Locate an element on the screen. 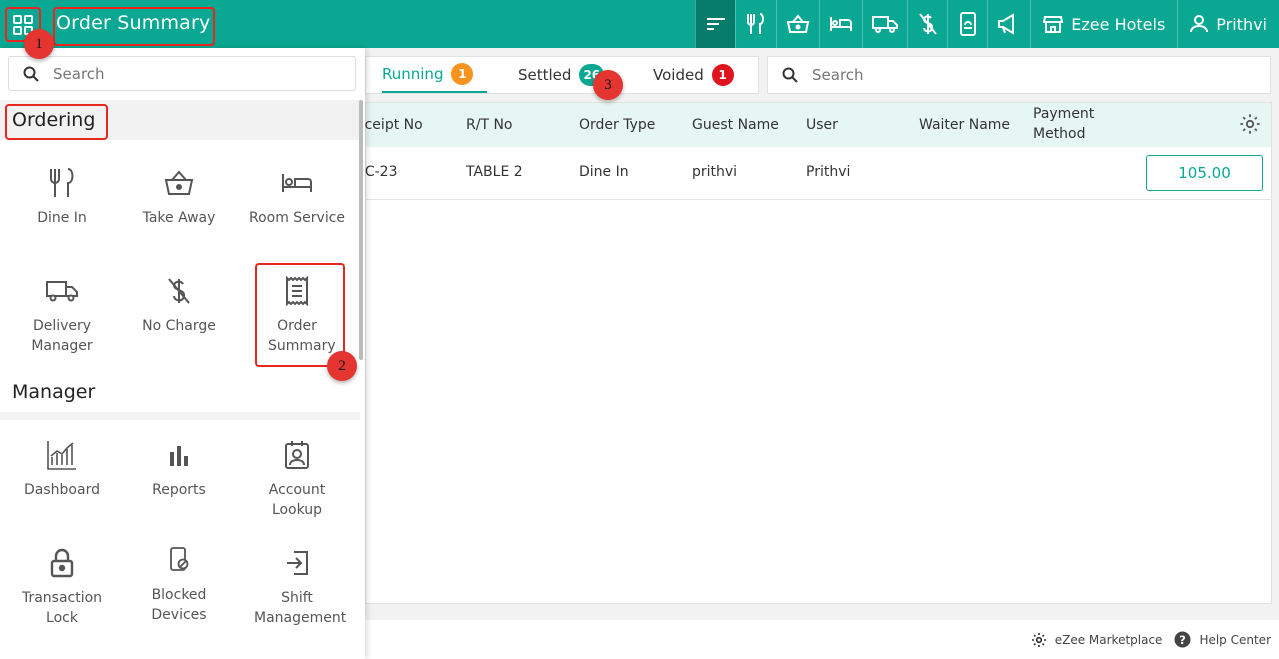 Image resolution: width=1279 pixels, height=659 pixels. menu-item-label: Blocked Devices is located at coordinates (179, 605).